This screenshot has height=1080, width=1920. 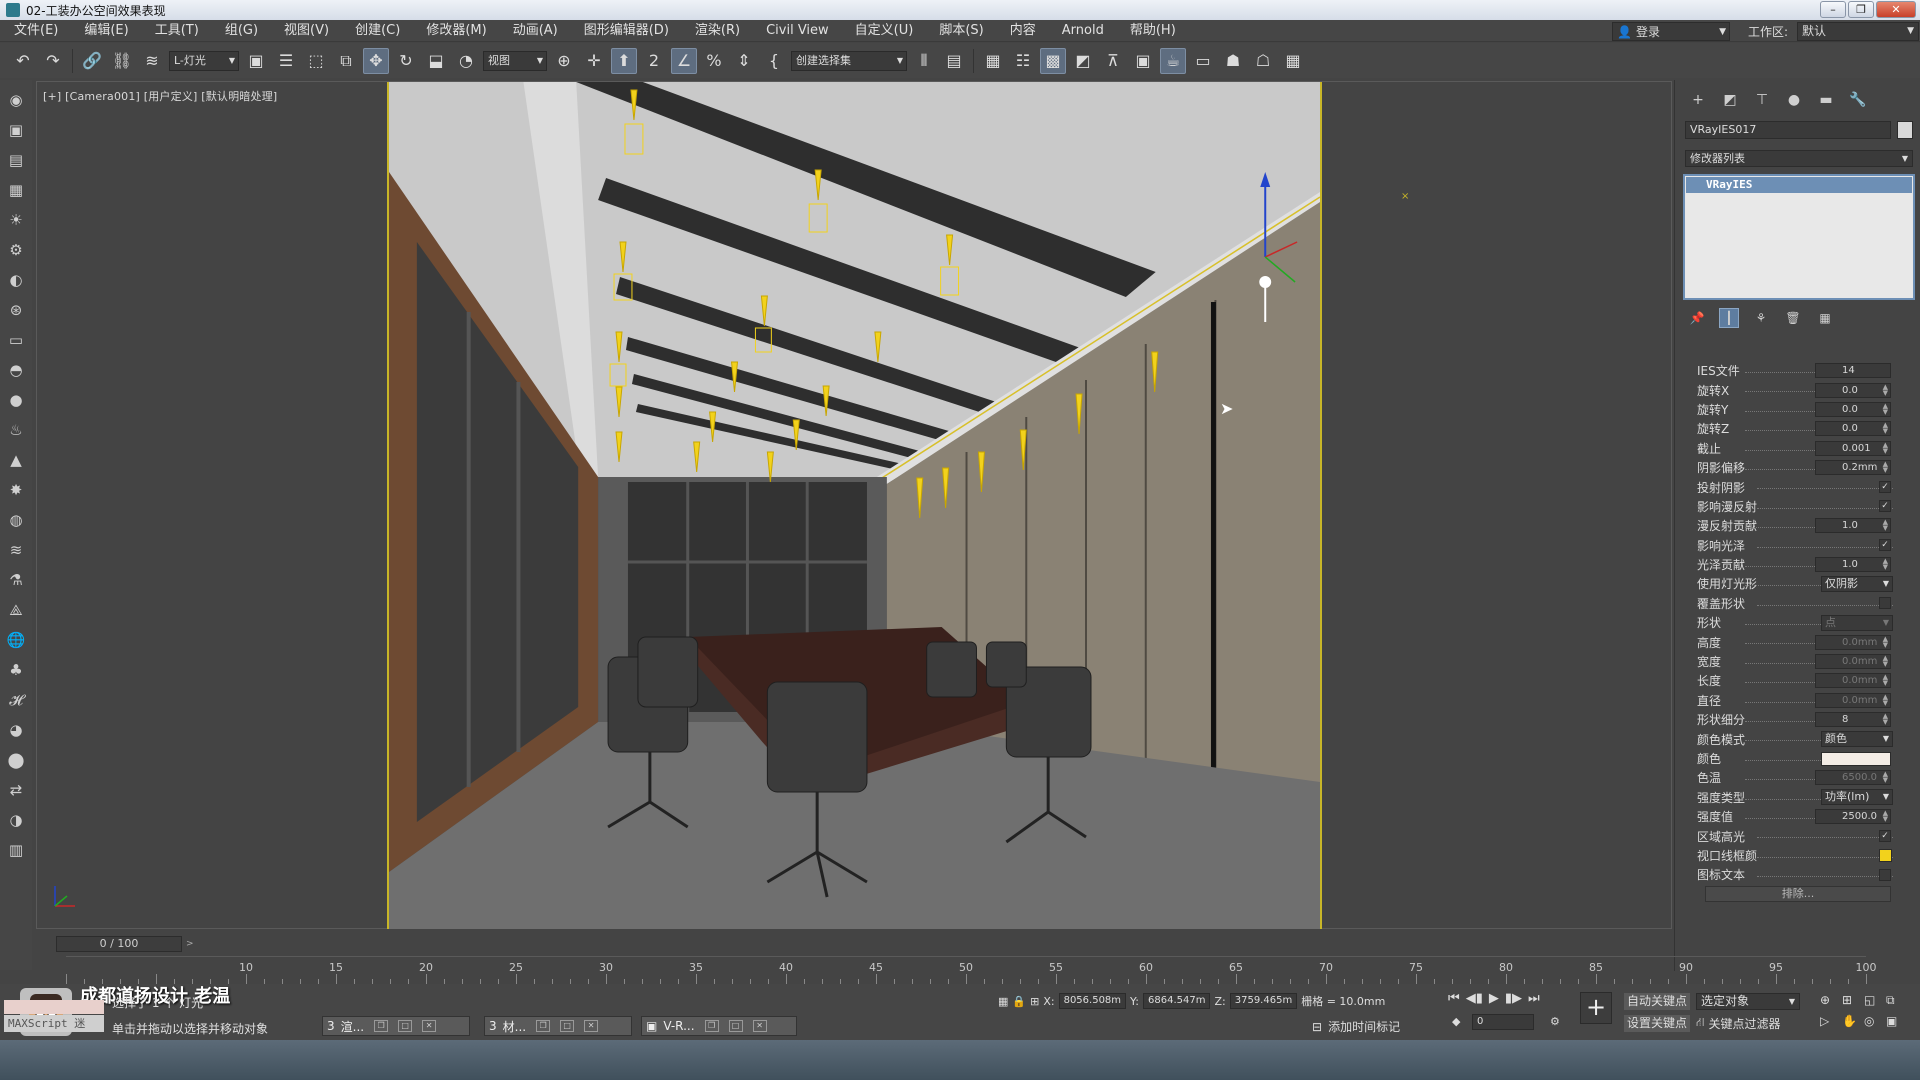 I want to click on param-dropdown: 点 ▼, so click(x=1857, y=622).